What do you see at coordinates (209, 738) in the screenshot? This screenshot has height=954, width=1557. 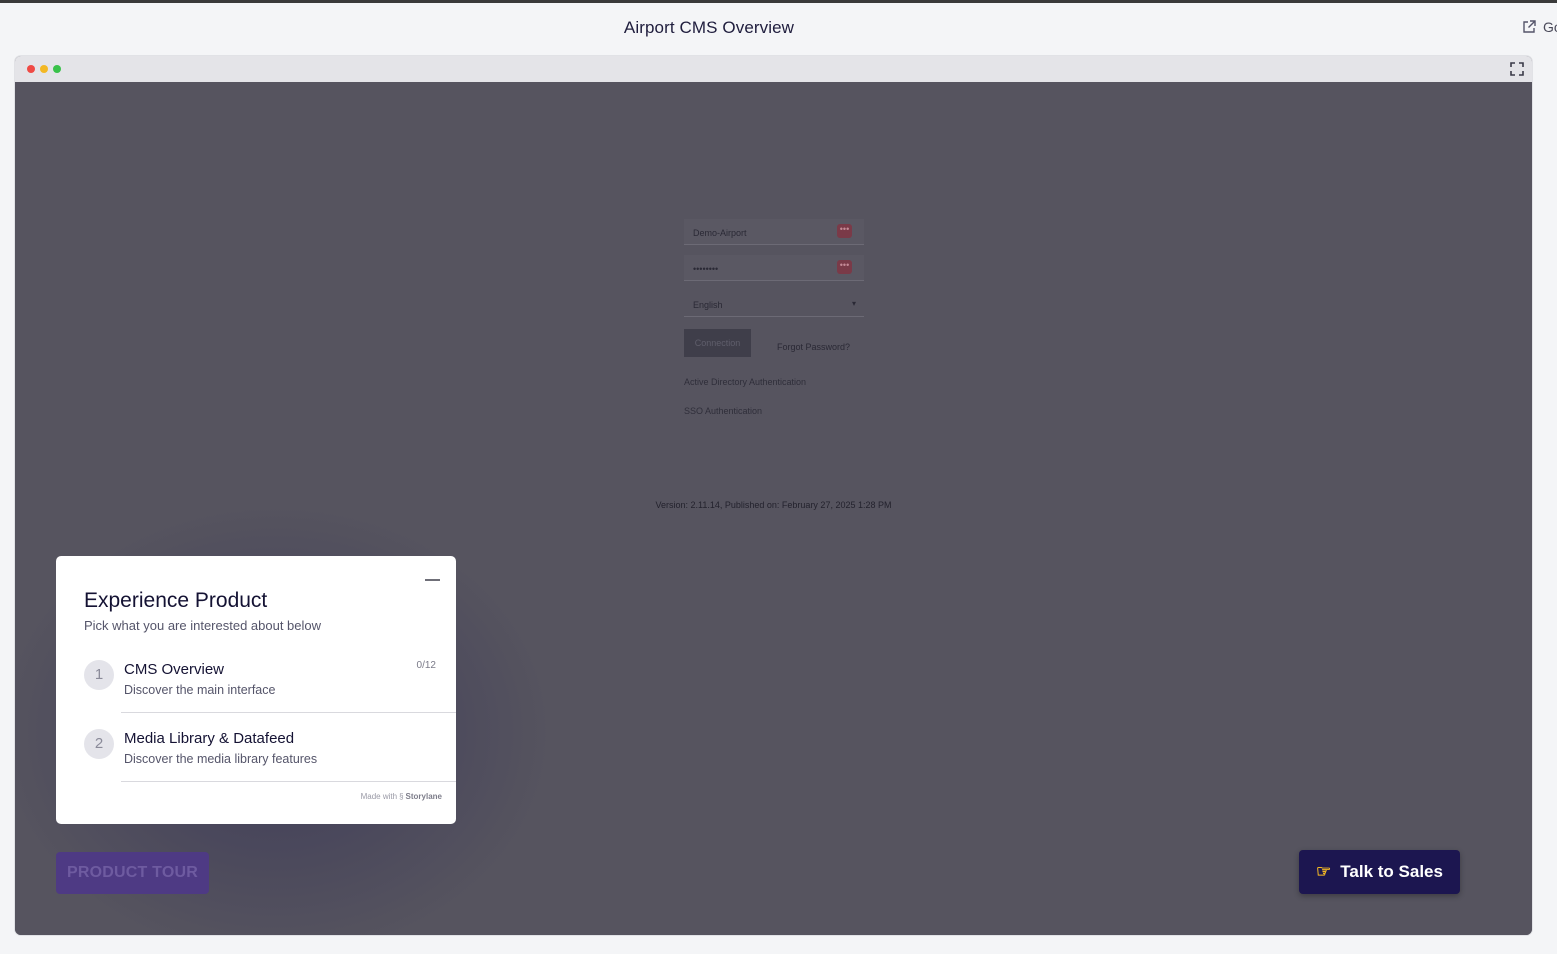 I see `tour-item-name: Media Library & Datafeed` at bounding box center [209, 738].